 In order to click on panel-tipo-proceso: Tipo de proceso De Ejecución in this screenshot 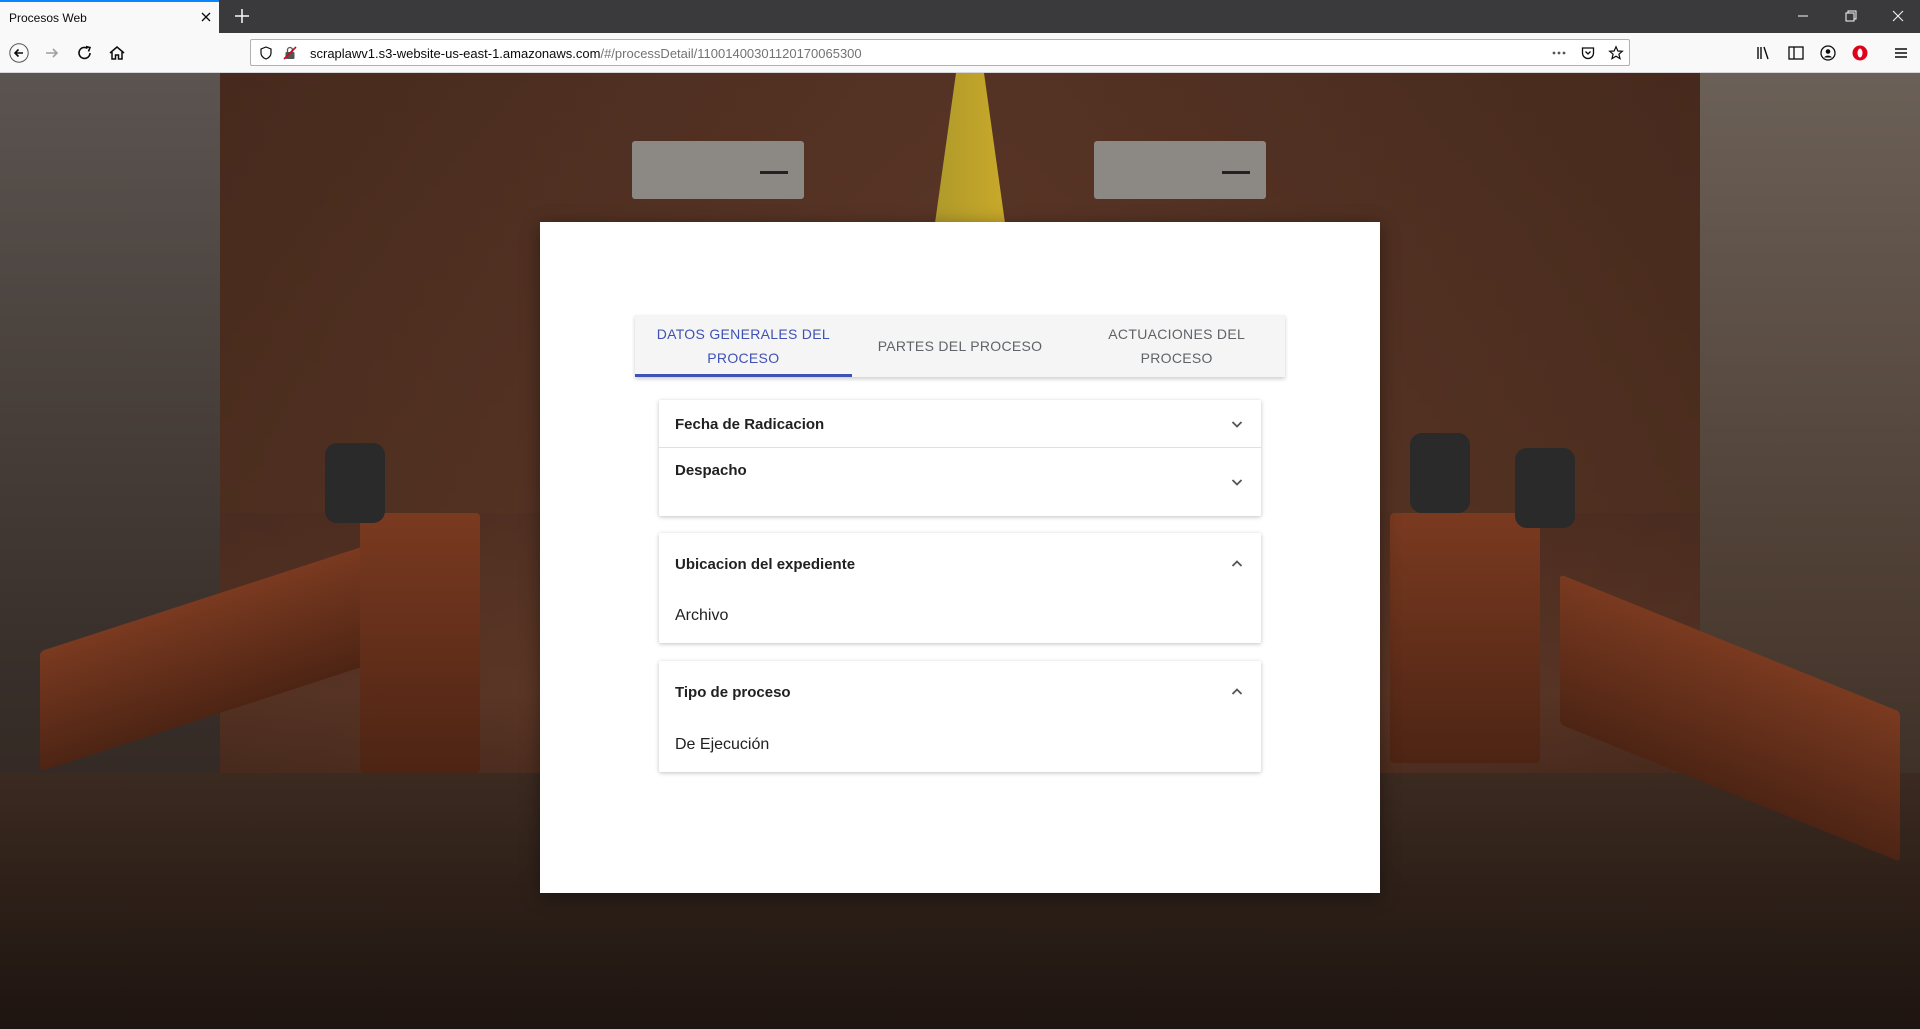, I will do `click(960, 716)`.